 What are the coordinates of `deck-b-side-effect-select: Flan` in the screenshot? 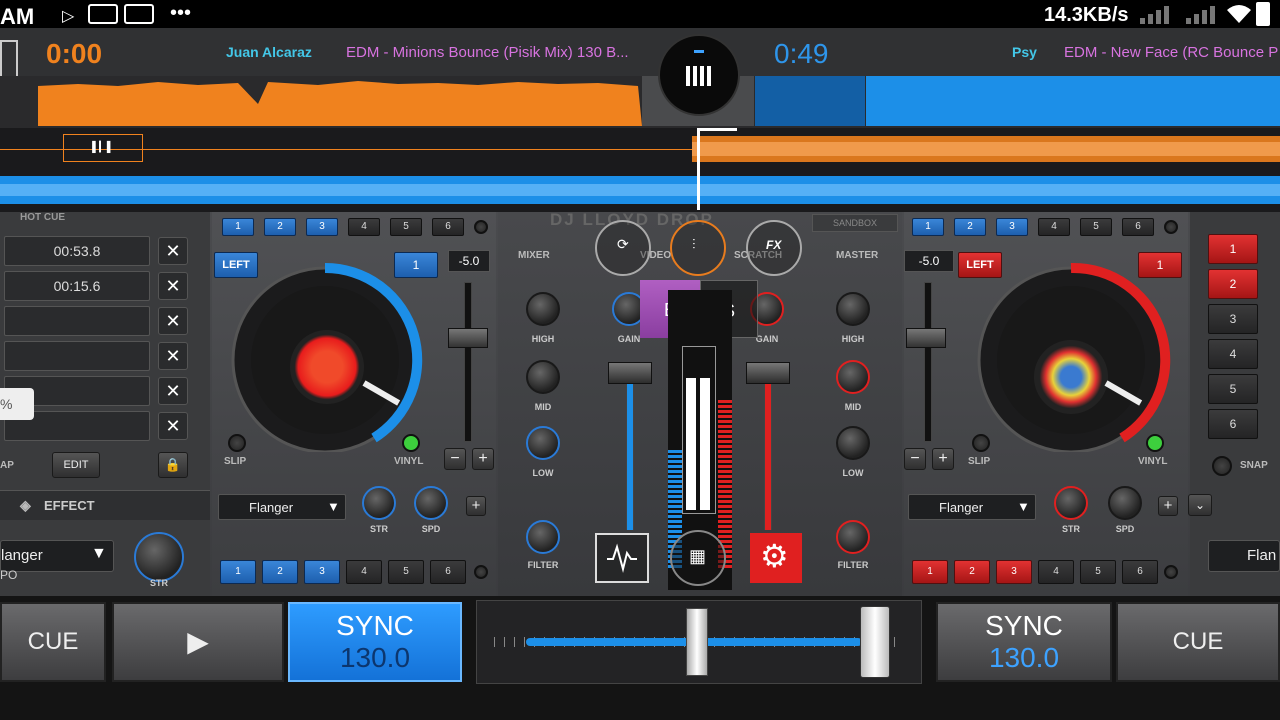 It's located at (1244, 556).